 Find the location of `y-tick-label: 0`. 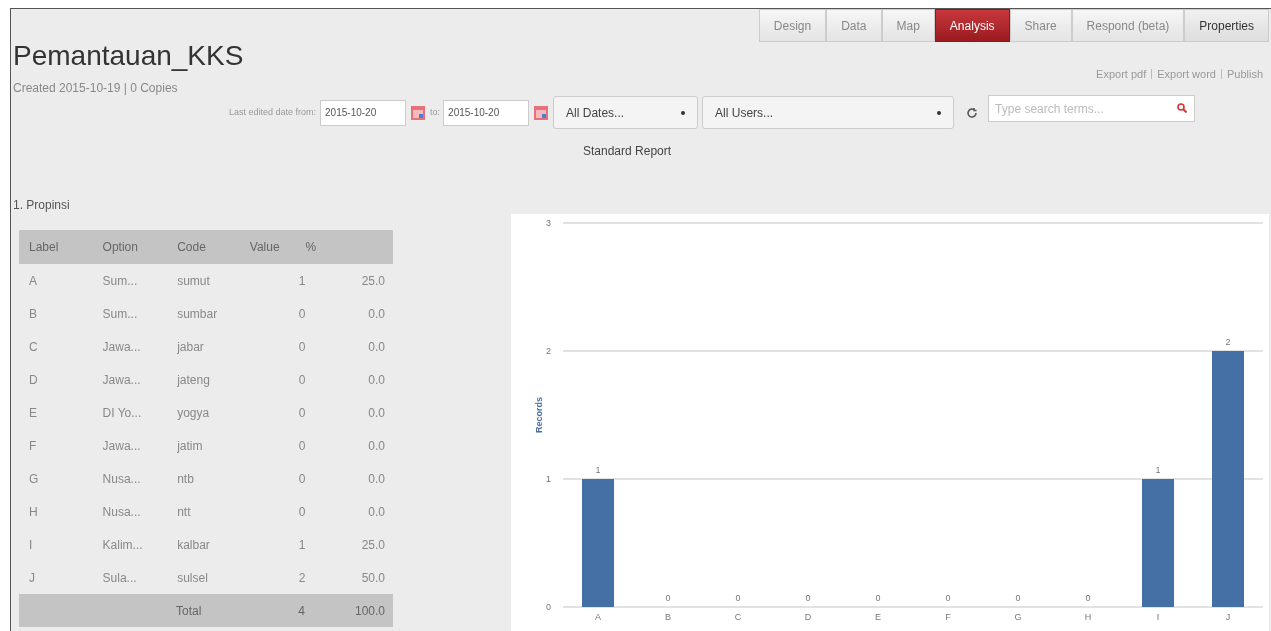

y-tick-label: 0 is located at coordinates (548, 607).